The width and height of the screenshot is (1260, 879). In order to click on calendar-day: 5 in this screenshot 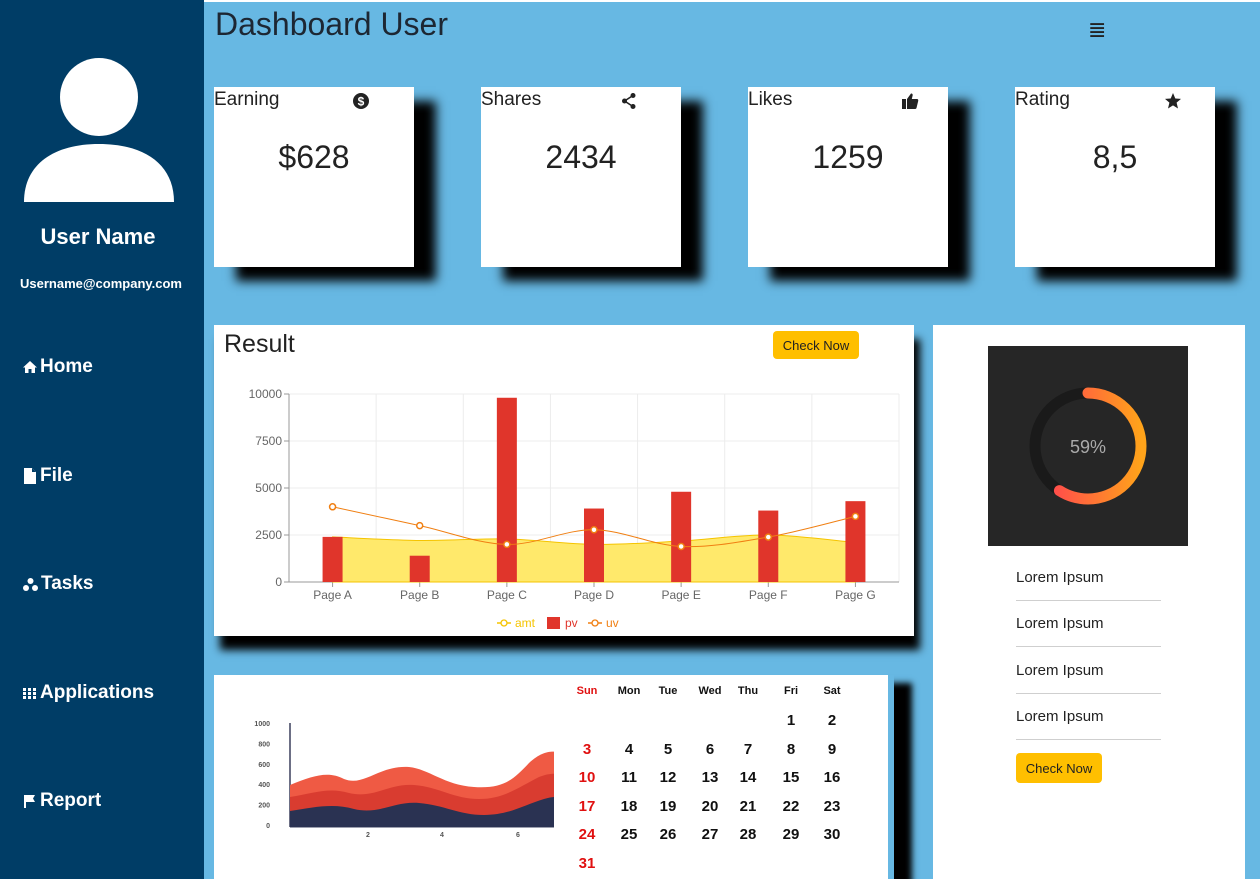, I will do `click(668, 749)`.